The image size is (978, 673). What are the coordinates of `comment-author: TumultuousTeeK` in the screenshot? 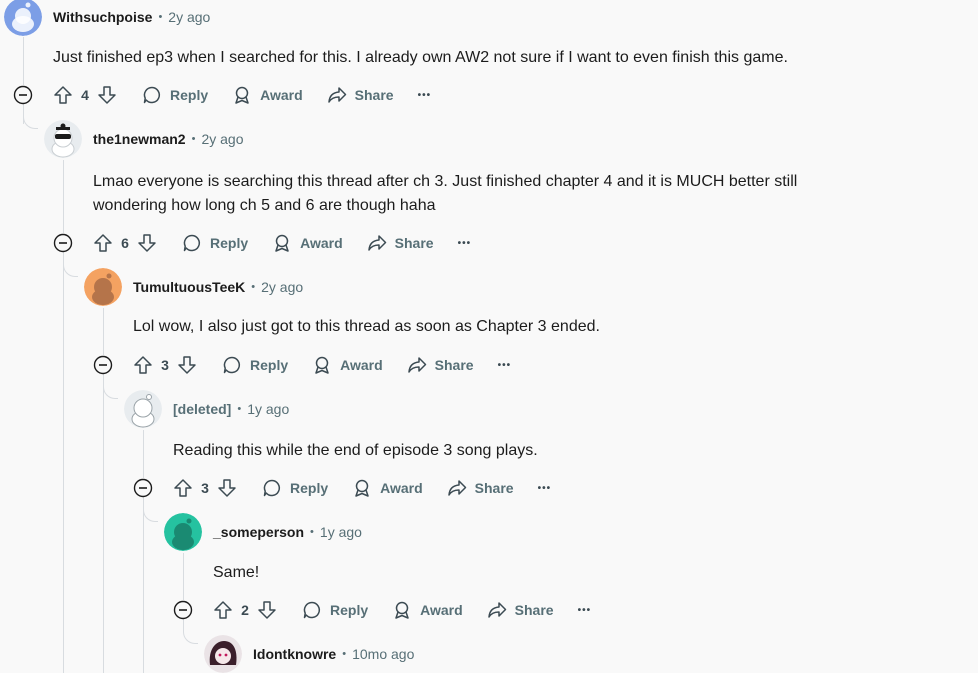 It's located at (189, 287).